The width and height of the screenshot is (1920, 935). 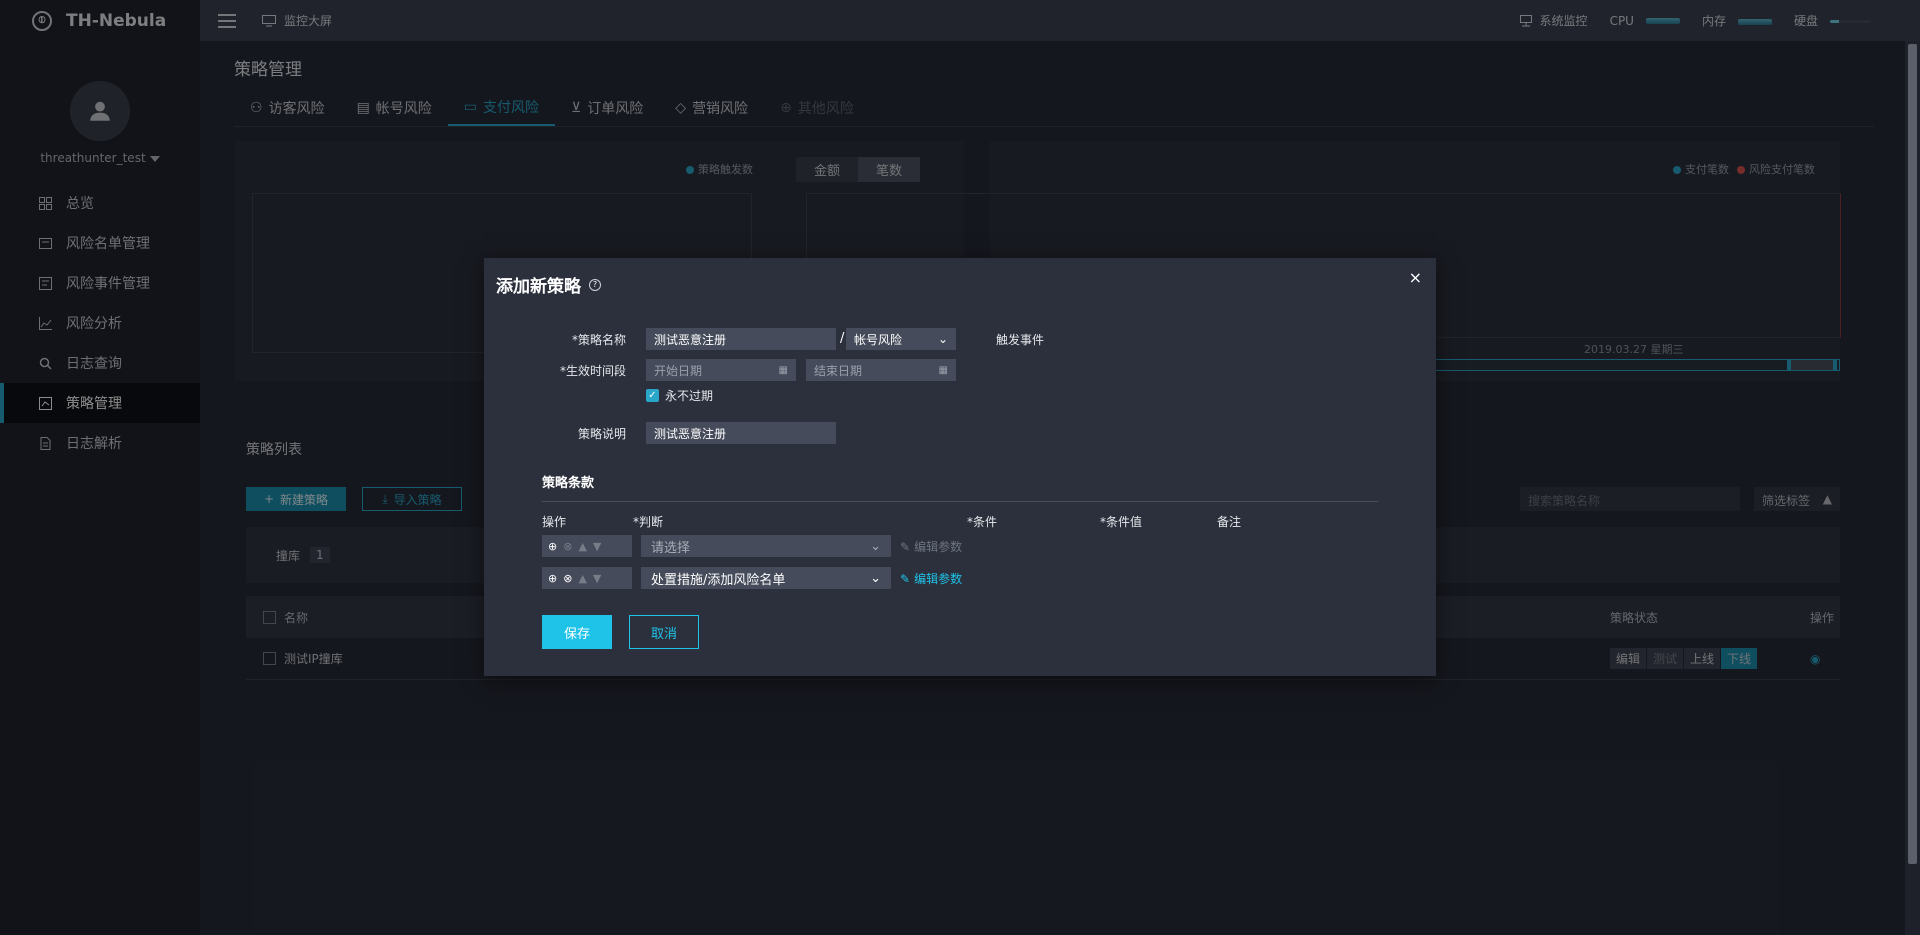 What do you see at coordinates (766, 546) in the screenshot?
I see `clause-row-1-judge-select: 请选择 ⌄` at bounding box center [766, 546].